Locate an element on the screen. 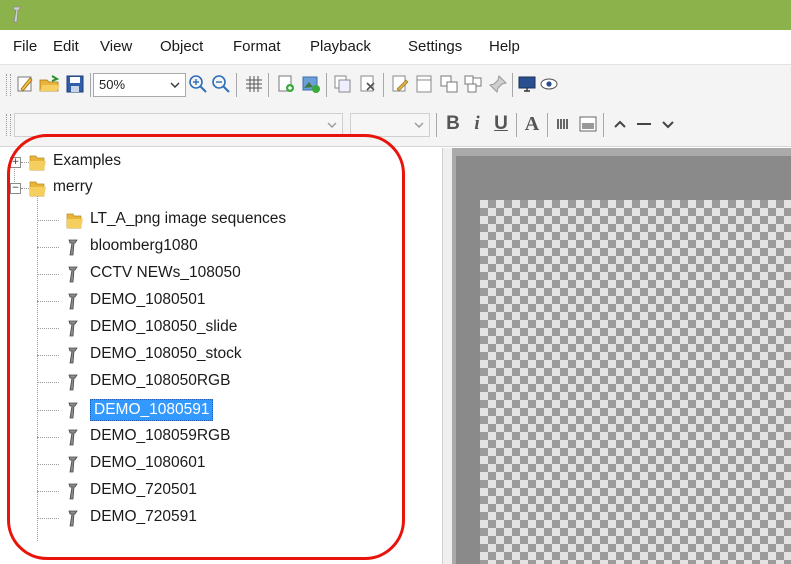 This screenshot has height=564, width=791. italic-button: i is located at coordinates (477, 124).